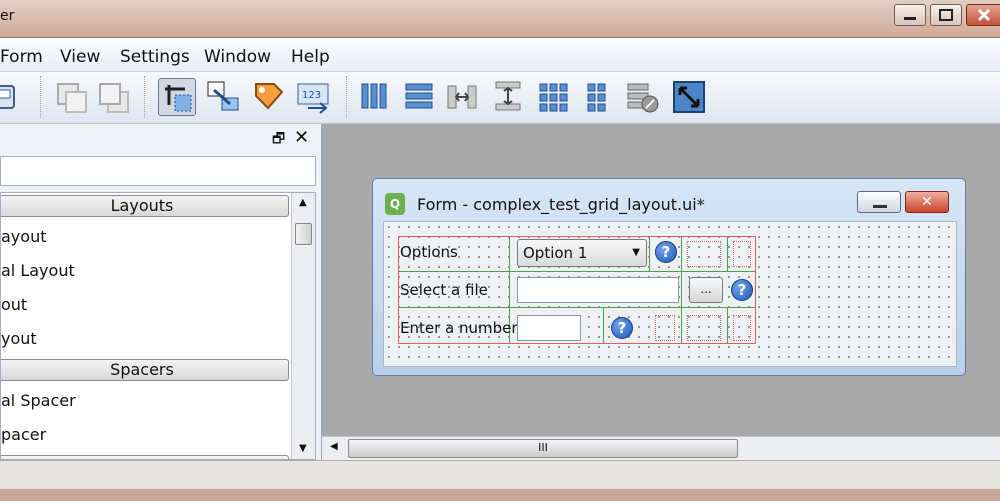 This screenshot has width=1000, height=501. I want to click on widget-item: out, so click(14, 304).